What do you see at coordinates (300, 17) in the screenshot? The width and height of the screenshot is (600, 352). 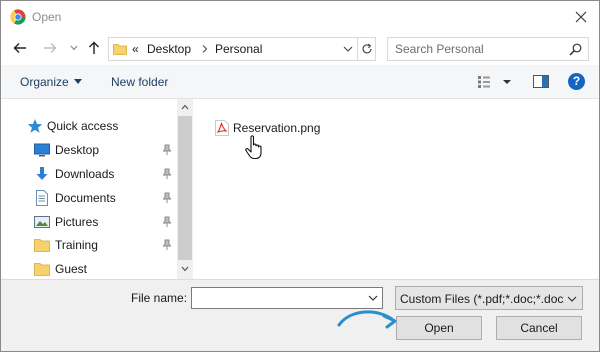 I see `title-bar: Open` at bounding box center [300, 17].